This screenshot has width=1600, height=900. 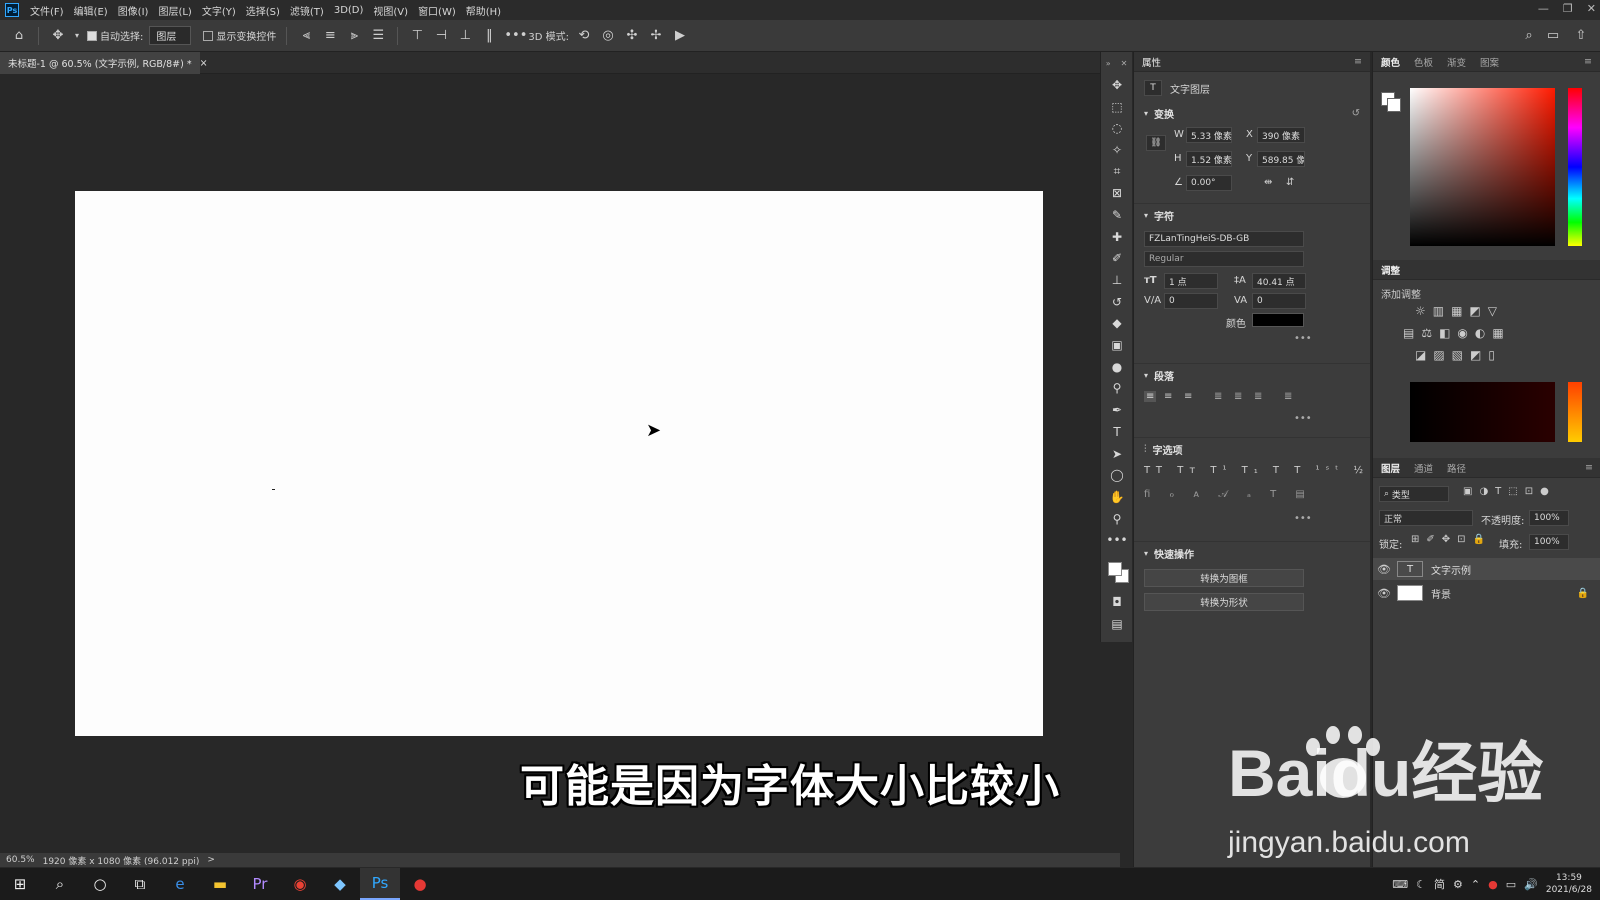 What do you see at coordinates (100, 884) in the screenshot?
I see `cortana-icon: ○` at bounding box center [100, 884].